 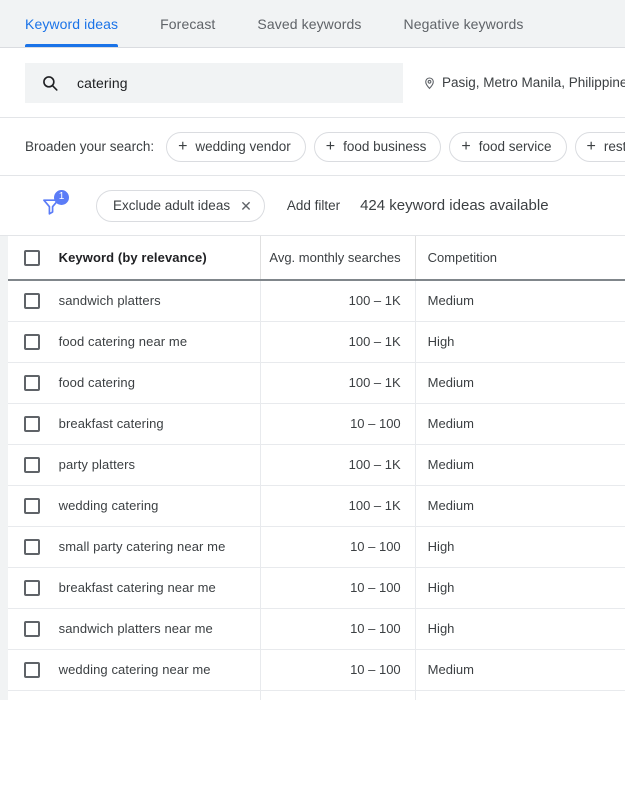 I want to click on broaden-chip-wedding-vendor: + wedding vendor, so click(x=236, y=146).